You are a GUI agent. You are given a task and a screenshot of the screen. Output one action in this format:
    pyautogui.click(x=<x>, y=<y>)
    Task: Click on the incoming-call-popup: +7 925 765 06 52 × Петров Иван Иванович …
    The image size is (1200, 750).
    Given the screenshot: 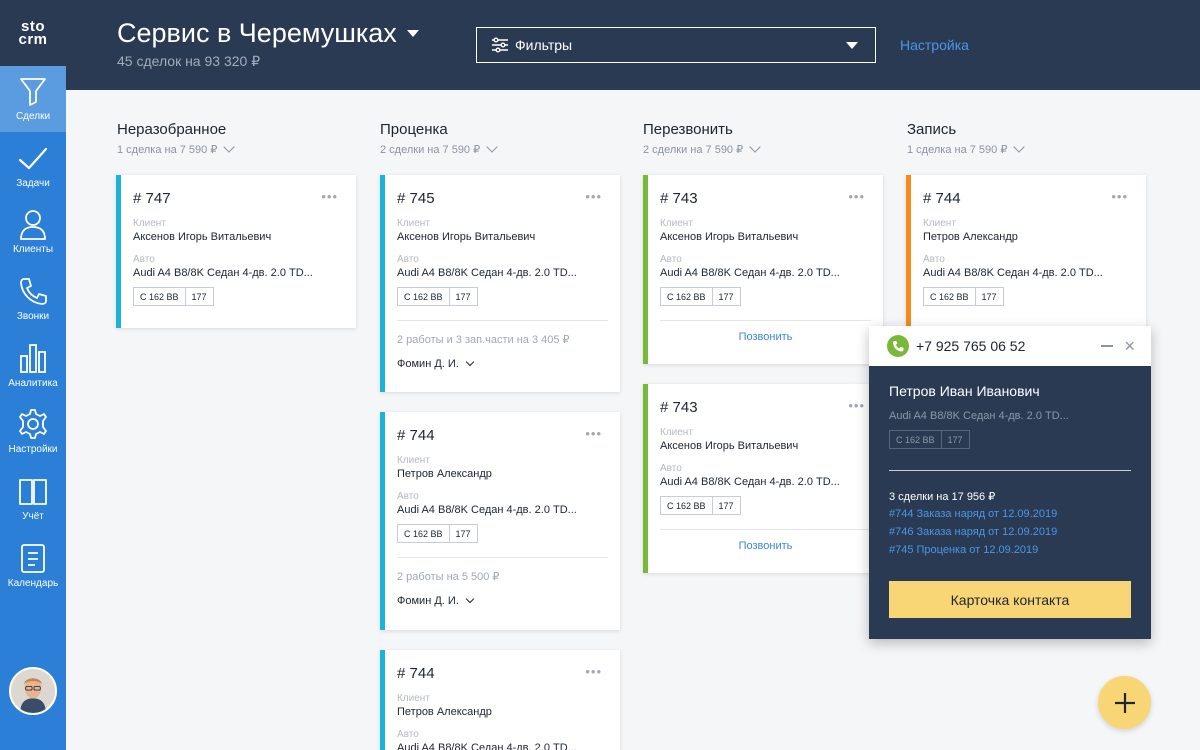 What is the action you would take?
    pyautogui.click(x=1010, y=482)
    